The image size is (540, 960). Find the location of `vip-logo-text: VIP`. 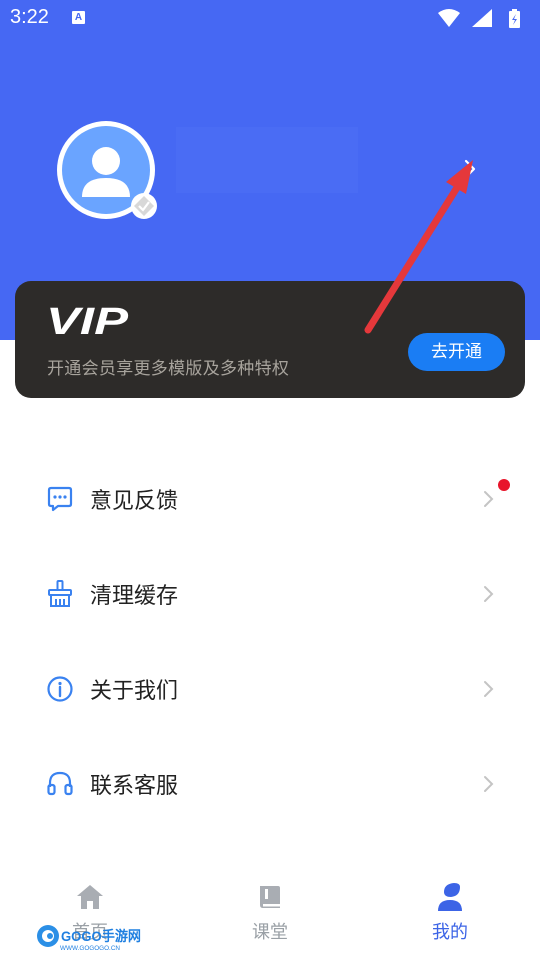

vip-logo-text: VIP is located at coordinates (87, 321).